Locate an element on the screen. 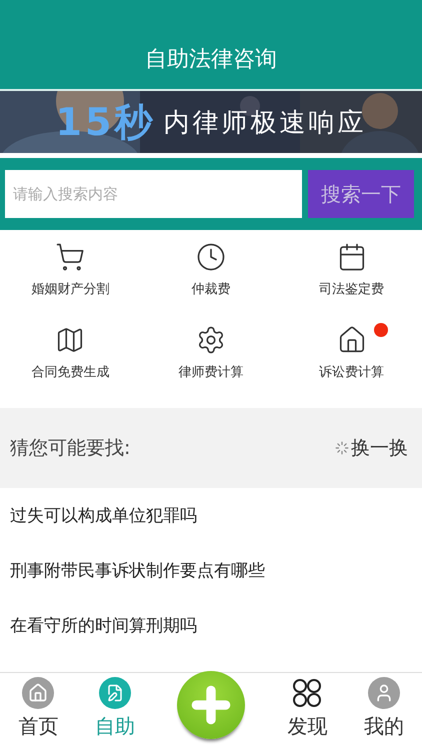 The width and height of the screenshot is (422, 750). tab: 首页 is located at coordinates (38, 706).